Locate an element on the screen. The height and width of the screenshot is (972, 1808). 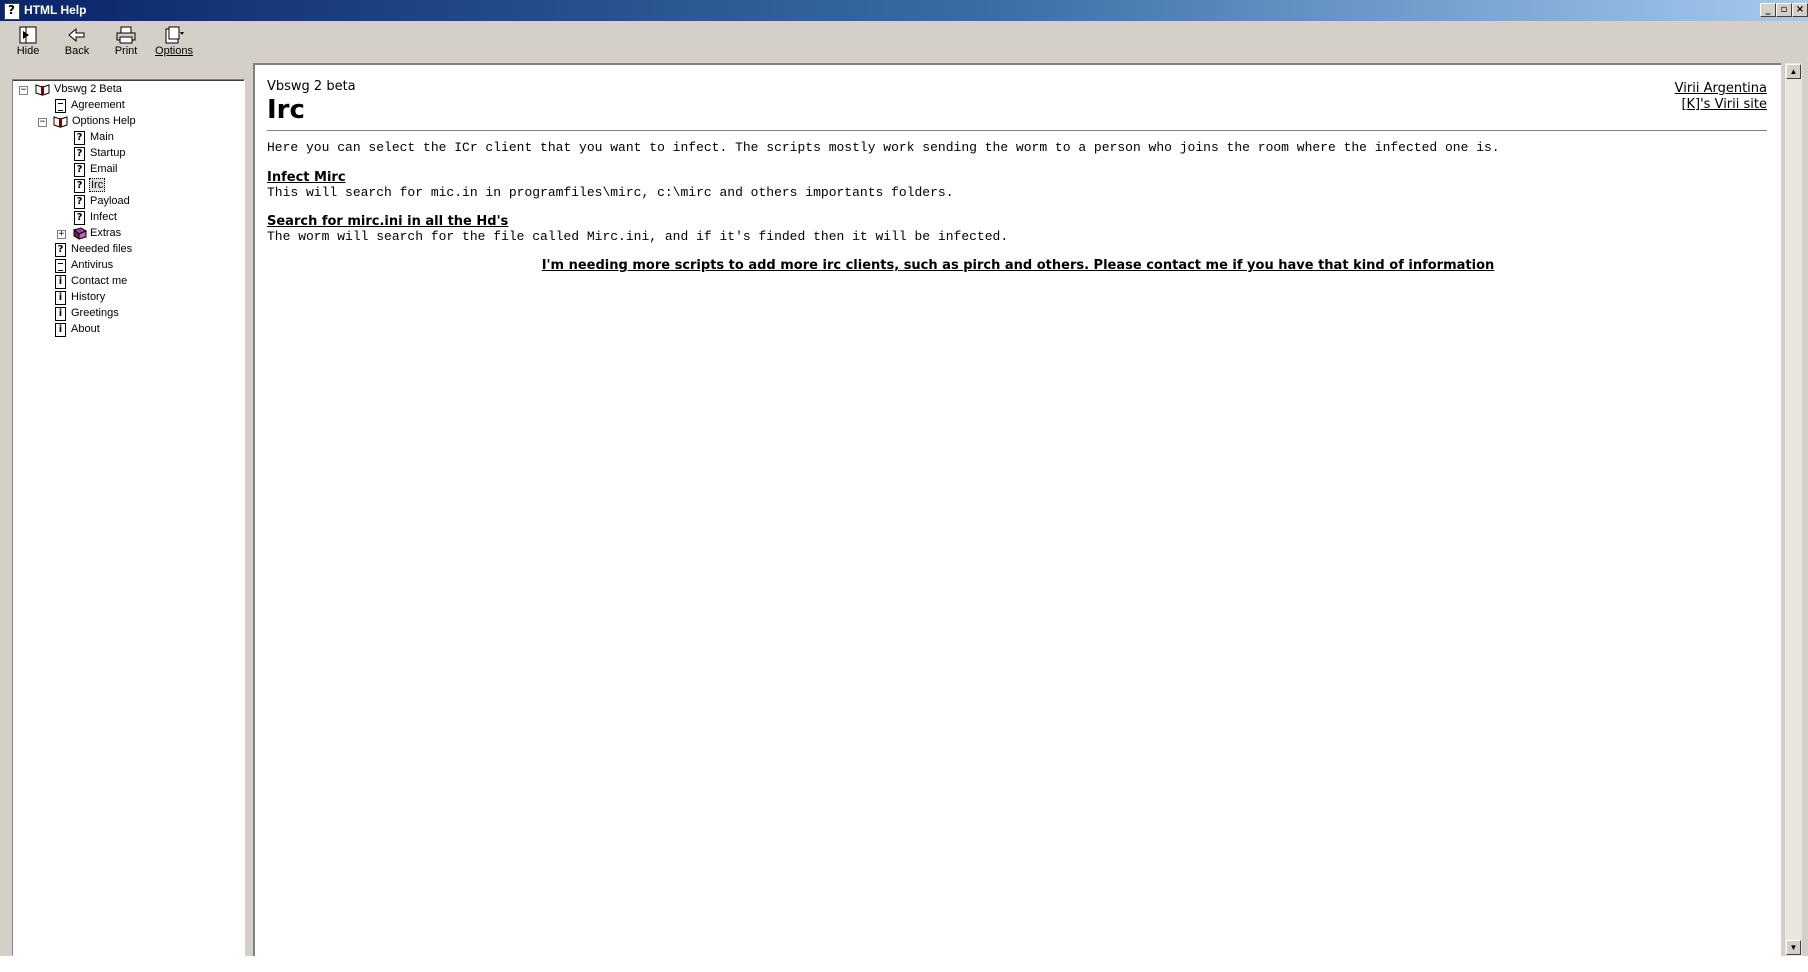
hide-icon is located at coordinates (28, 35).